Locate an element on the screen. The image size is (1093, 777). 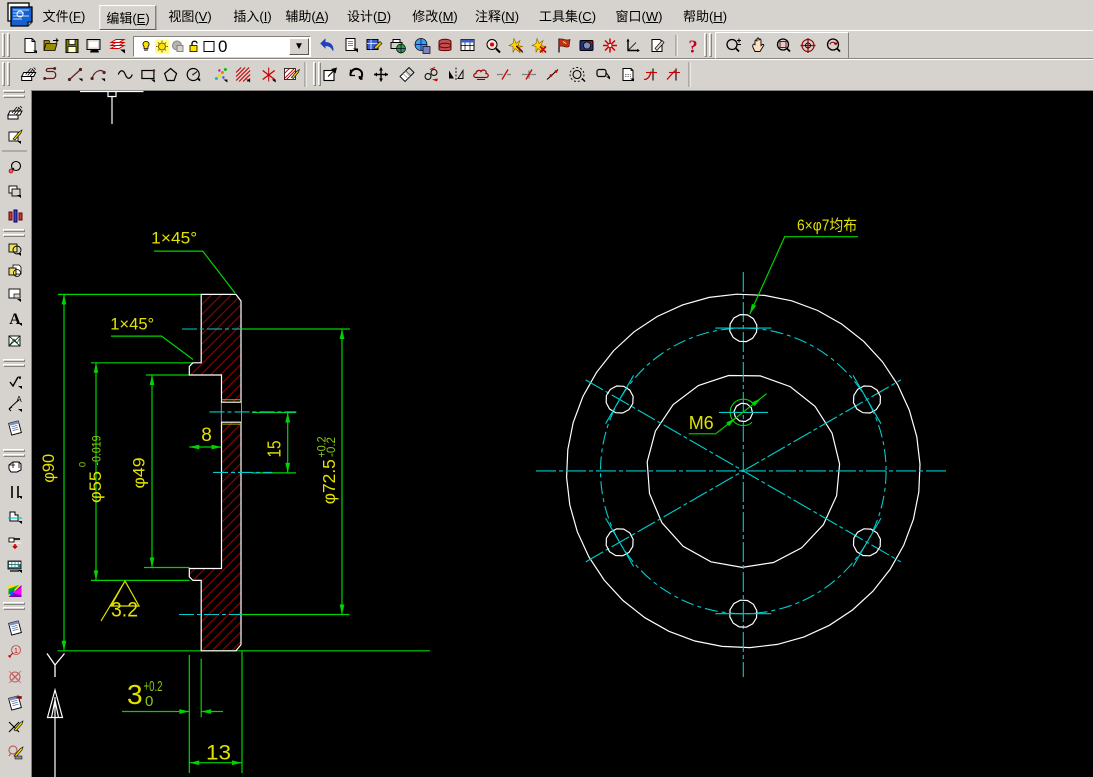
svg-text: M6 is located at coordinates (701, 423).